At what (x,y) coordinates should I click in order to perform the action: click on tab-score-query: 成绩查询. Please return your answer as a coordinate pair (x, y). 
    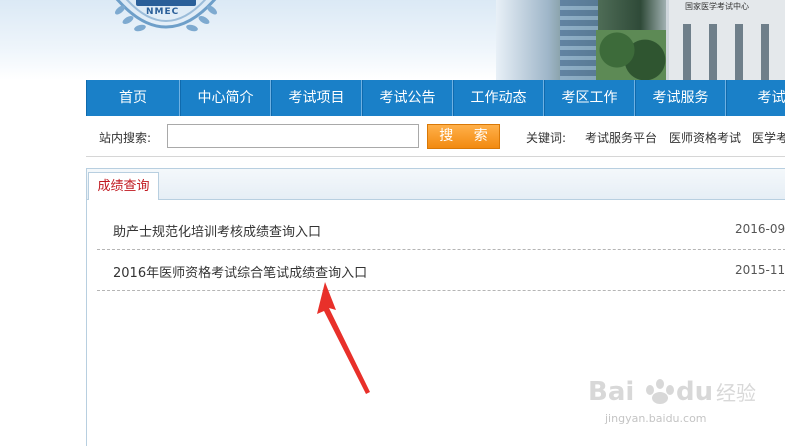
    Looking at the image, I should click on (123, 186).